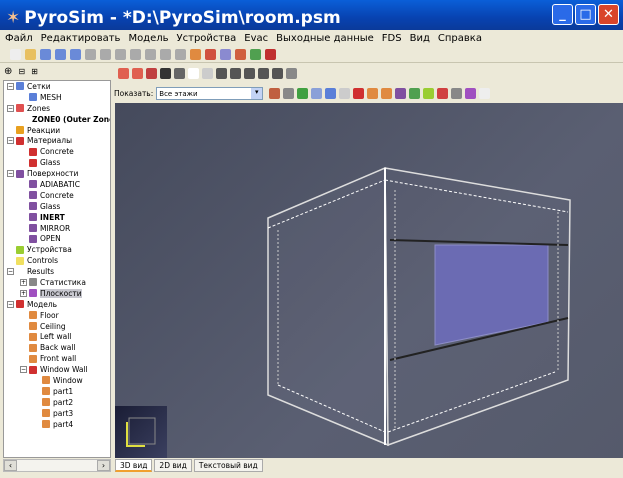  What do you see at coordinates (34, 71) in the screenshot?
I see `expand-all-icon: ⊞` at bounding box center [34, 71].